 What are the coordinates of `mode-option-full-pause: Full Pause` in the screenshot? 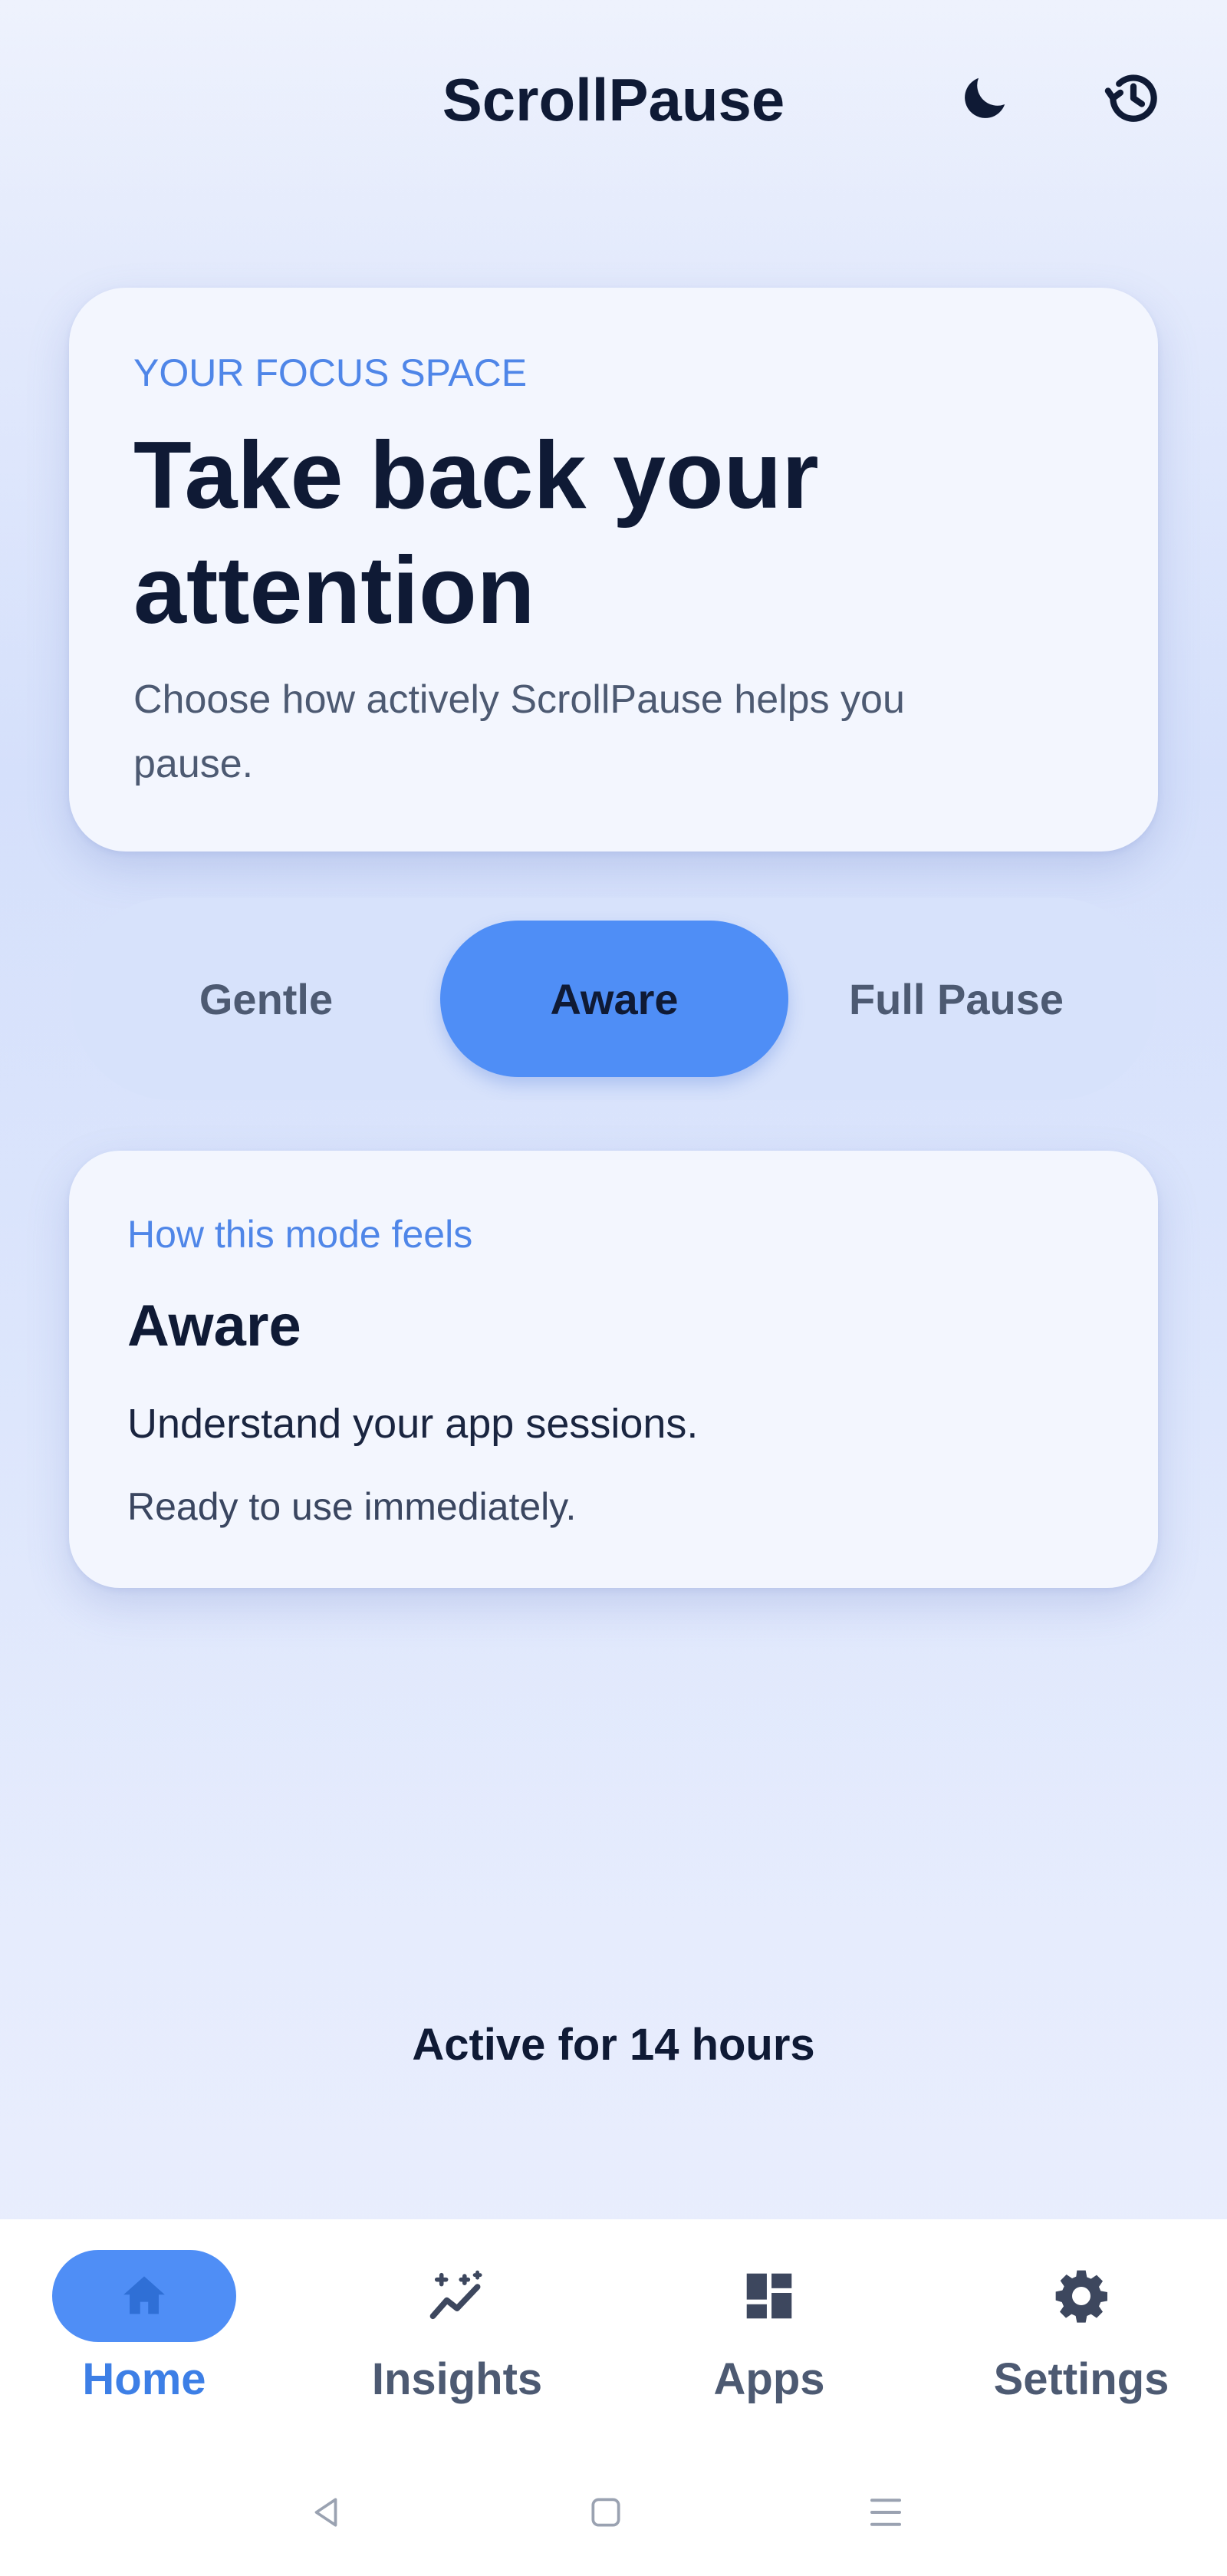 It's located at (956, 999).